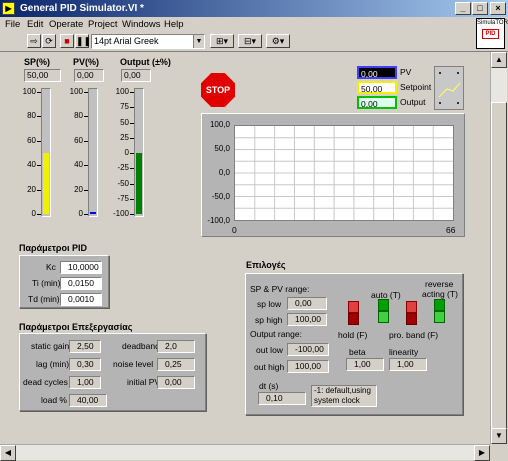  Describe the element at coordinates (67, 41) in the screenshot. I see `abort-icon: ■` at that location.